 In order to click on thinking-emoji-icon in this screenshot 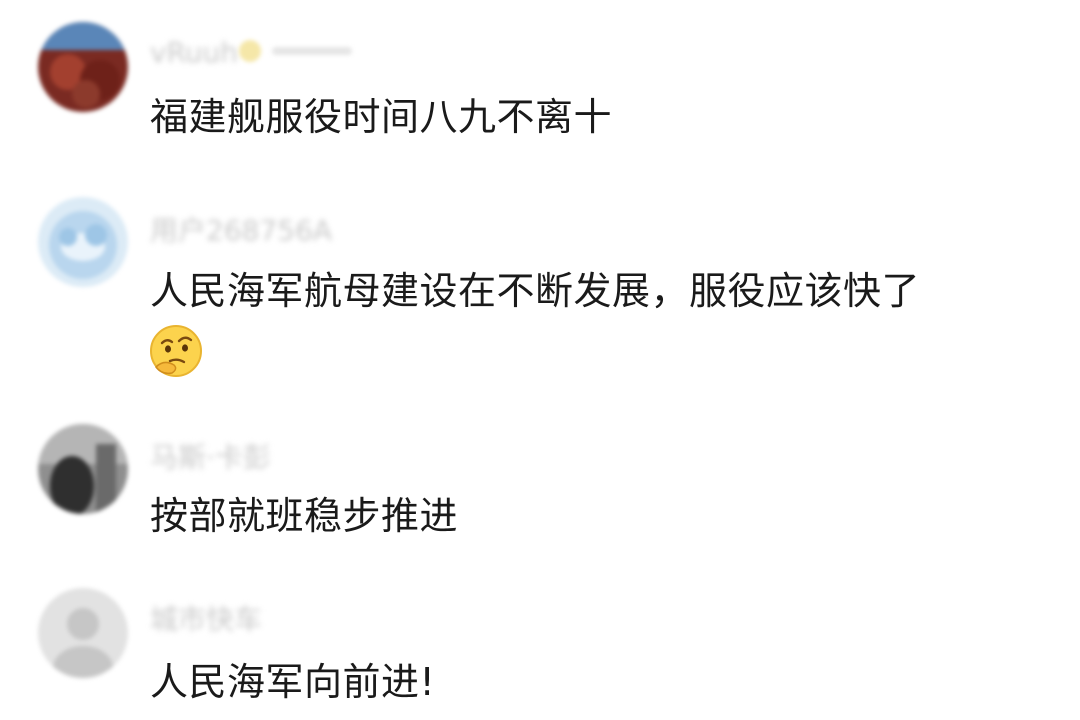, I will do `click(176, 351)`.